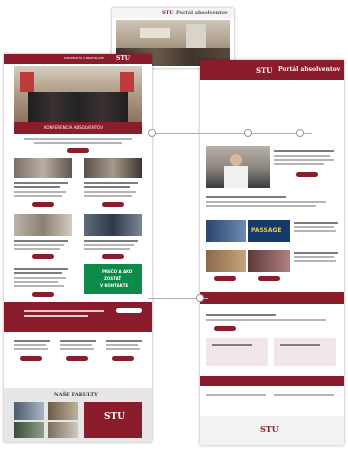 The width and height of the screenshot is (348, 450). What do you see at coordinates (84, 58) in the screenshot?
I see `left-sheet-brand-line: UNIVERZITA V BRATISLAVE` at bounding box center [84, 58].